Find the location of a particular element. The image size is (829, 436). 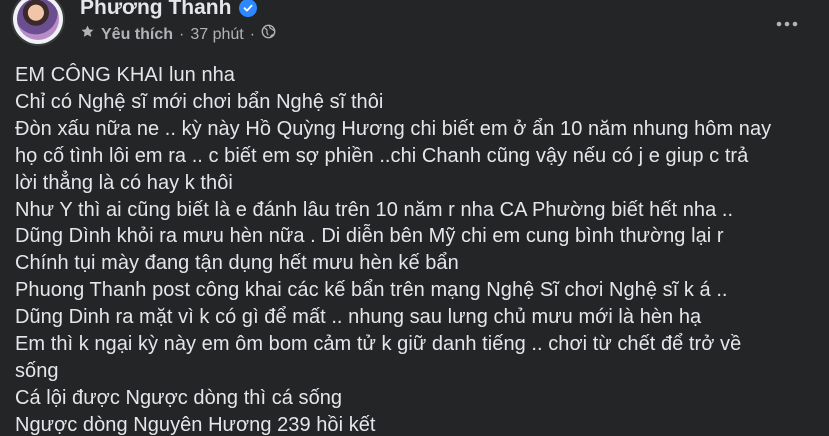

post-body-line: EM CÔNG KHAI lun nha is located at coordinates (125, 75).